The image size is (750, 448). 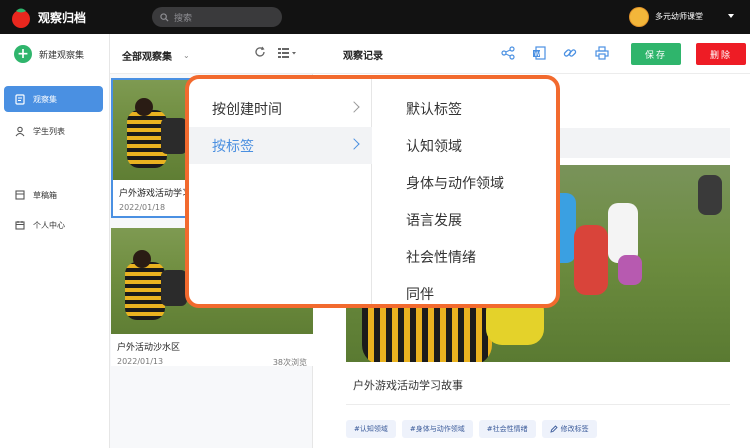 I want to click on story-title: 户外游戏活动学习故事, so click(x=408, y=385).